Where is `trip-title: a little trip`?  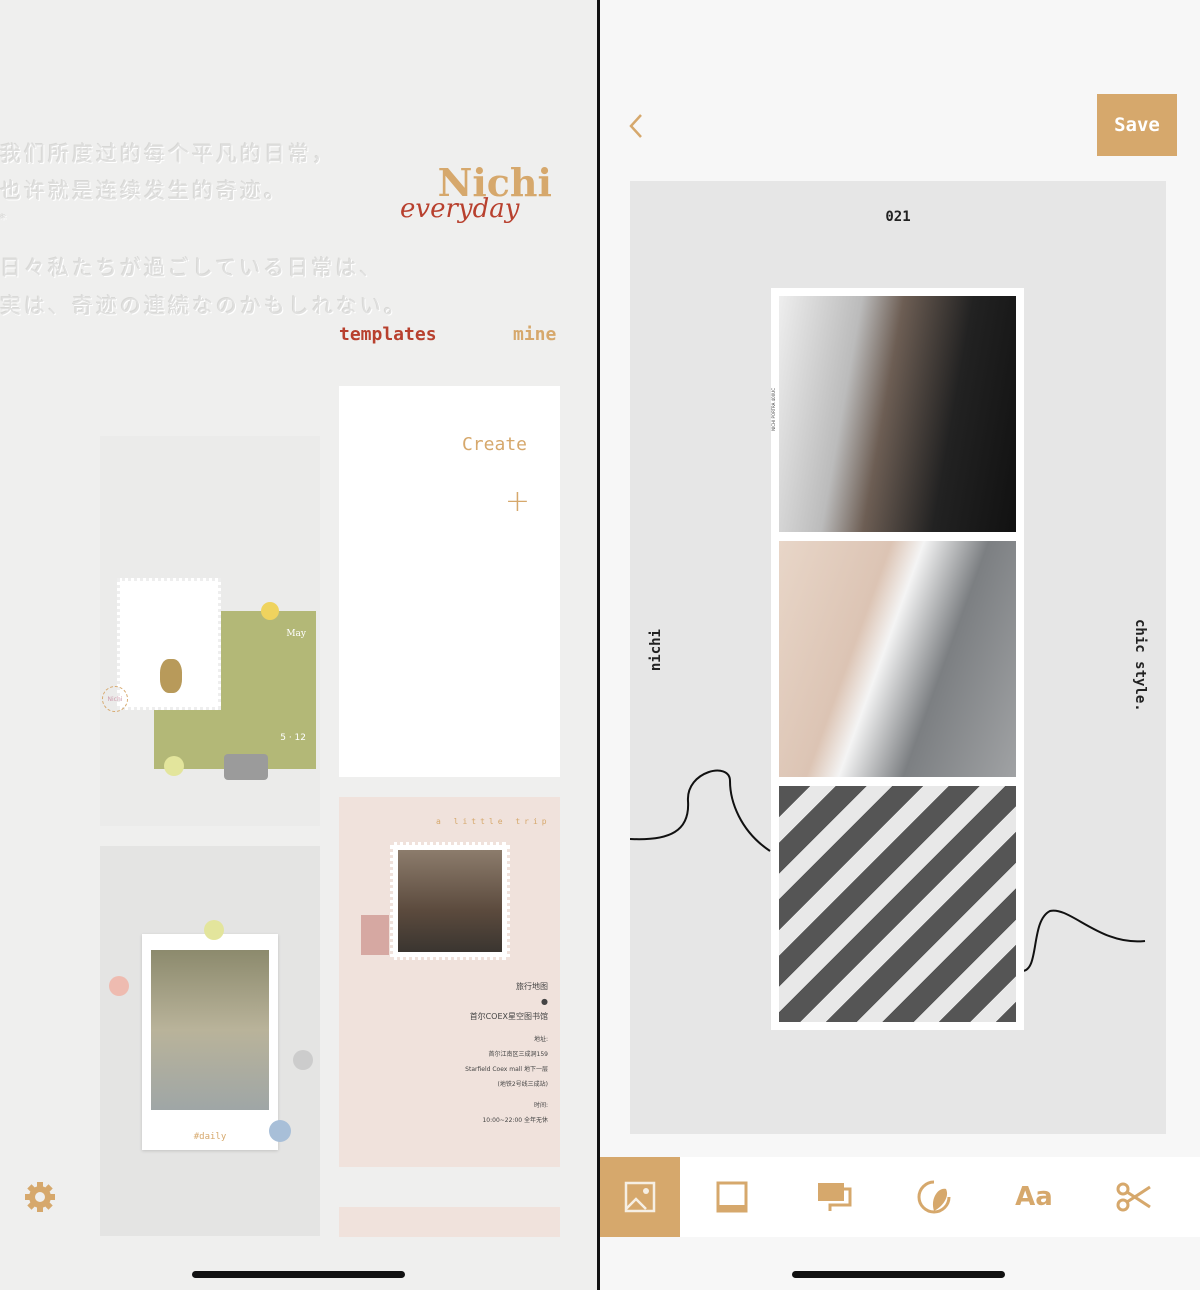
trip-title: a little trip is located at coordinates (493, 821).